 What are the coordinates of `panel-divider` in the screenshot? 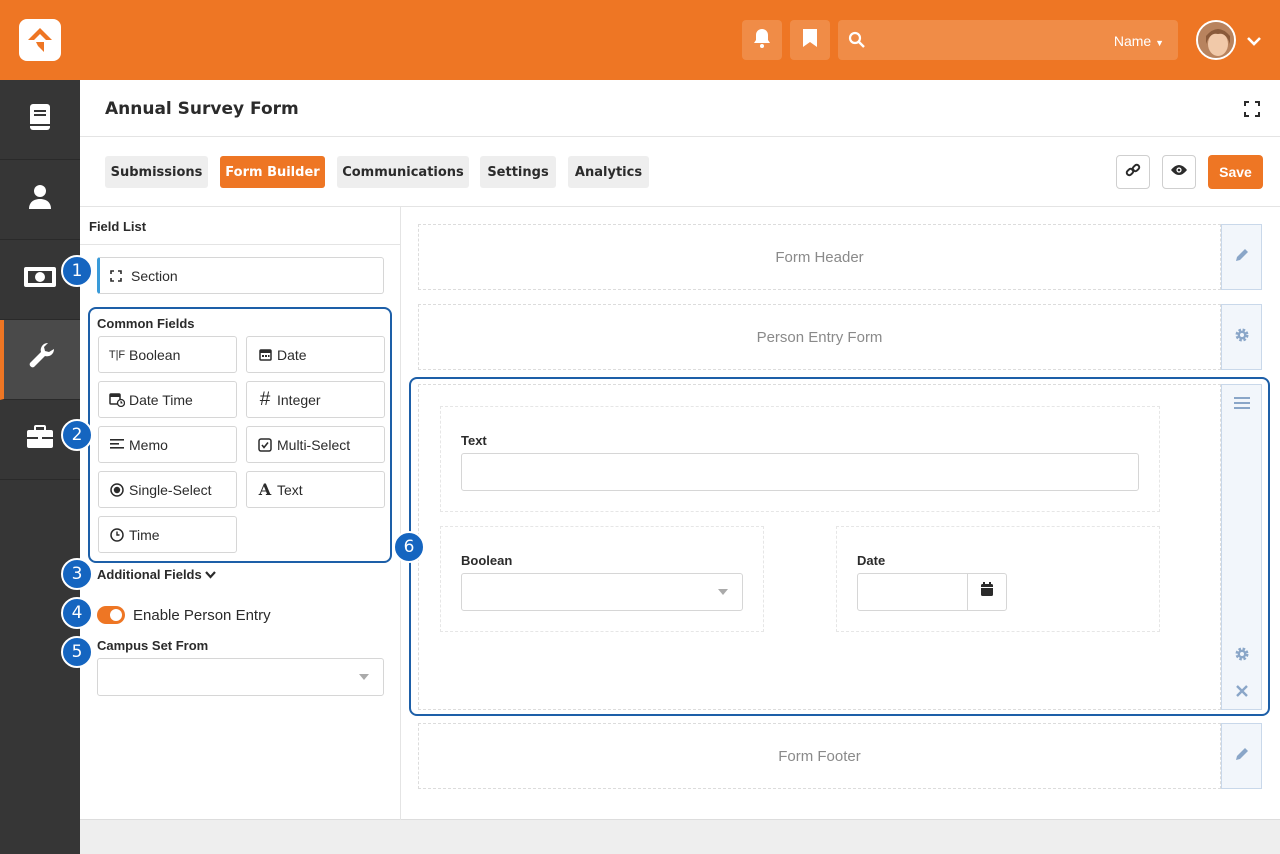 It's located at (400, 513).